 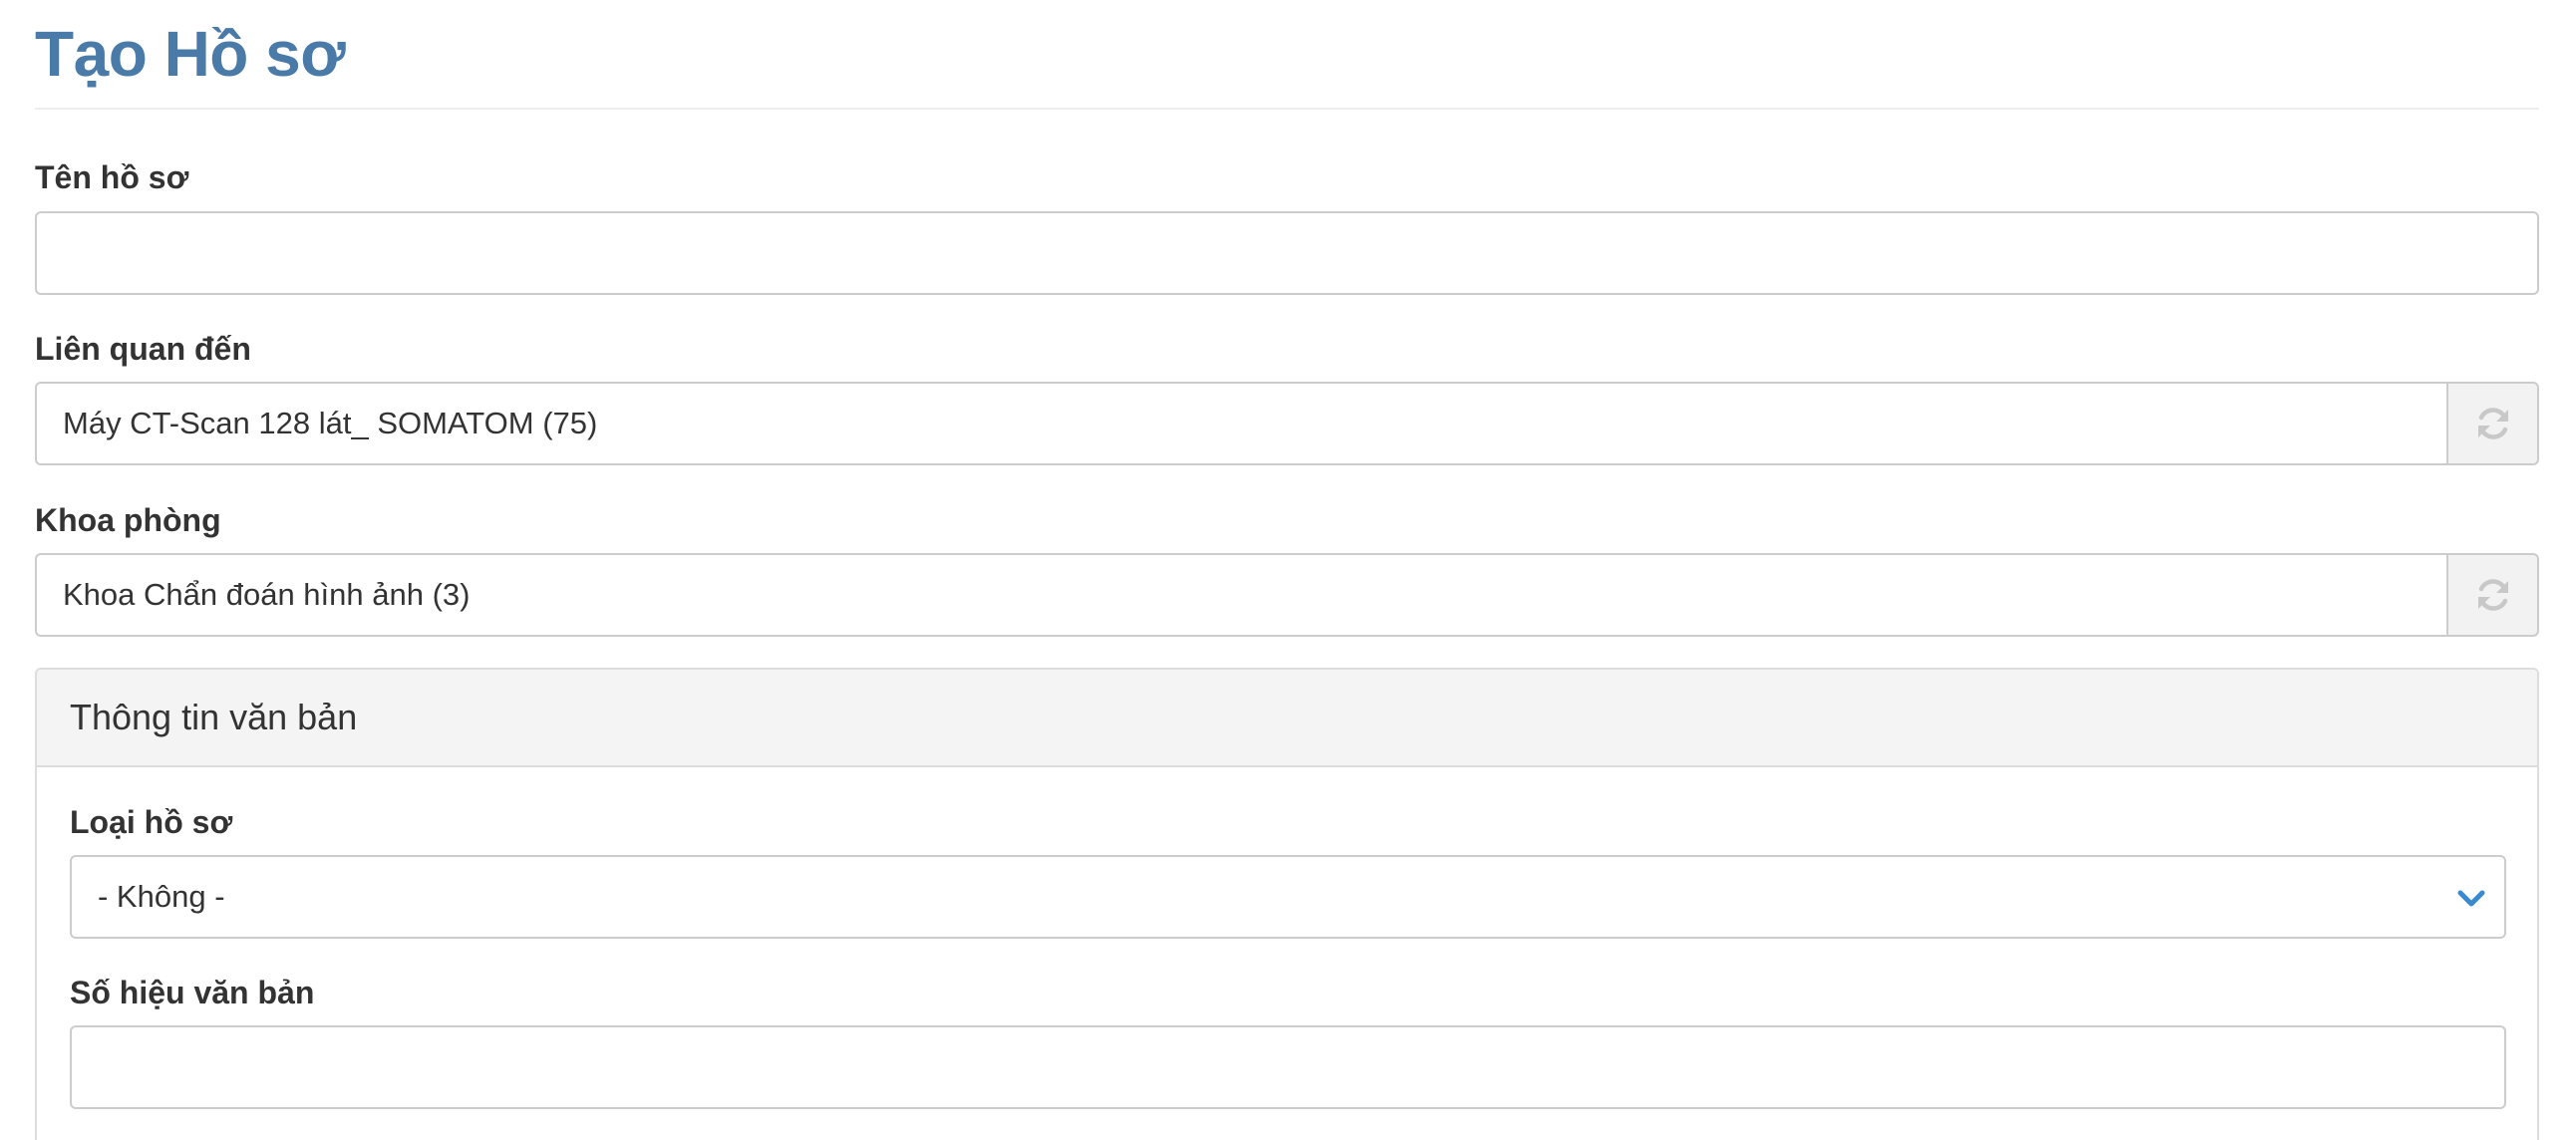 I want to click on record-type-select: - Không -, so click(x=1288, y=897).